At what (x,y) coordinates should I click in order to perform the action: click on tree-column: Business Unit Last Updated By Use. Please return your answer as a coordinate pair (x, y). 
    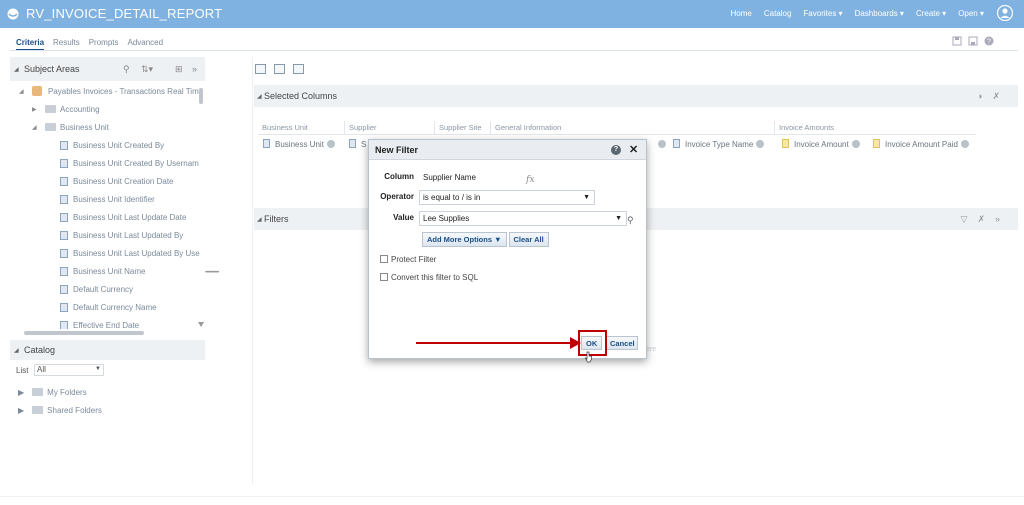
    Looking at the image, I should click on (105, 255).